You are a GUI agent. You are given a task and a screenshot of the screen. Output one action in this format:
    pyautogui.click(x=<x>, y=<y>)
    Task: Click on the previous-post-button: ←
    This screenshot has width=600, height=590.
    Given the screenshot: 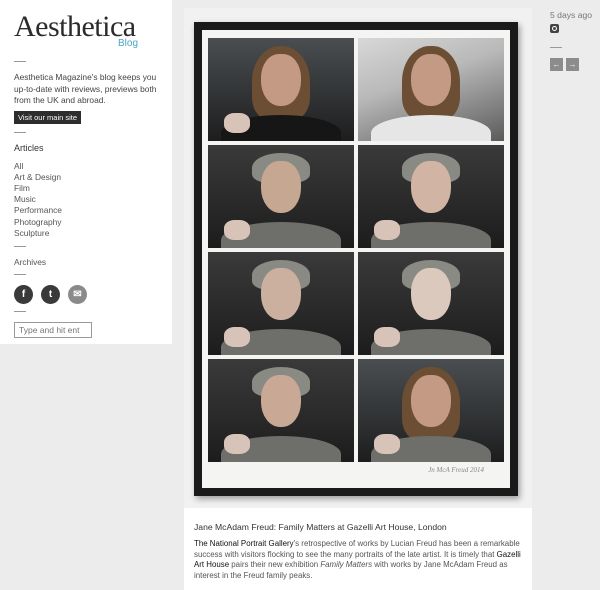 What is the action you would take?
    pyautogui.click(x=556, y=64)
    